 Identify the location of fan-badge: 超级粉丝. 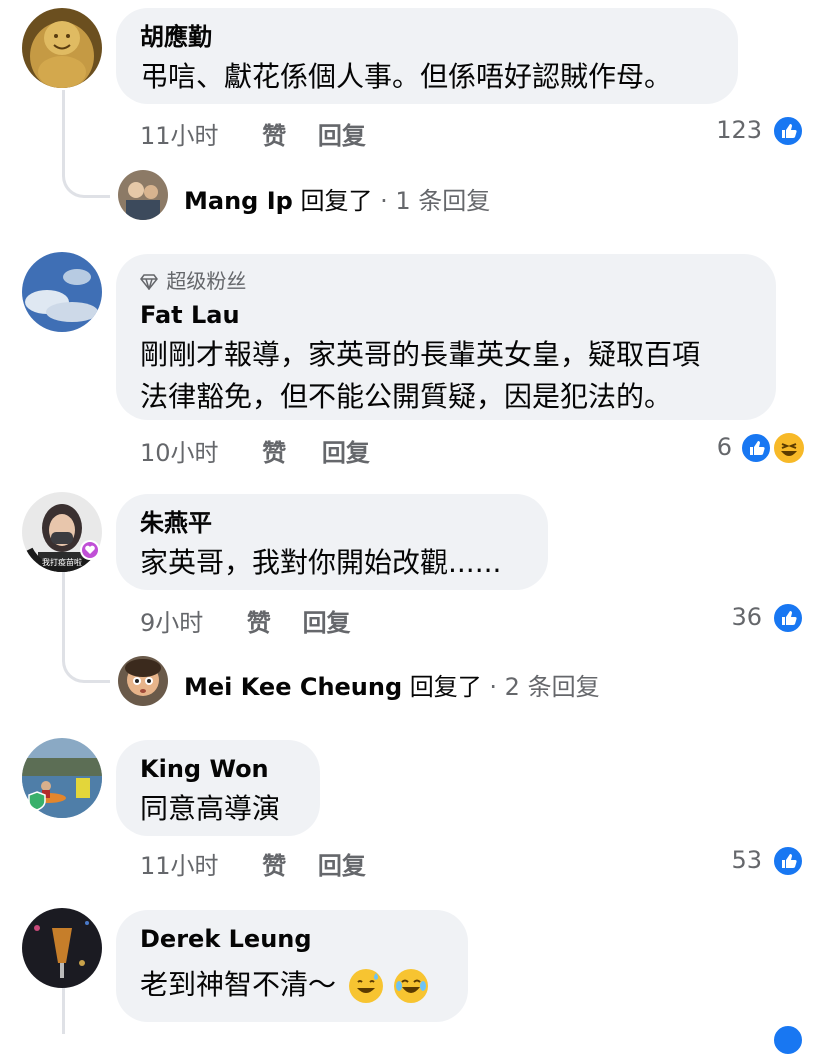
(446, 282).